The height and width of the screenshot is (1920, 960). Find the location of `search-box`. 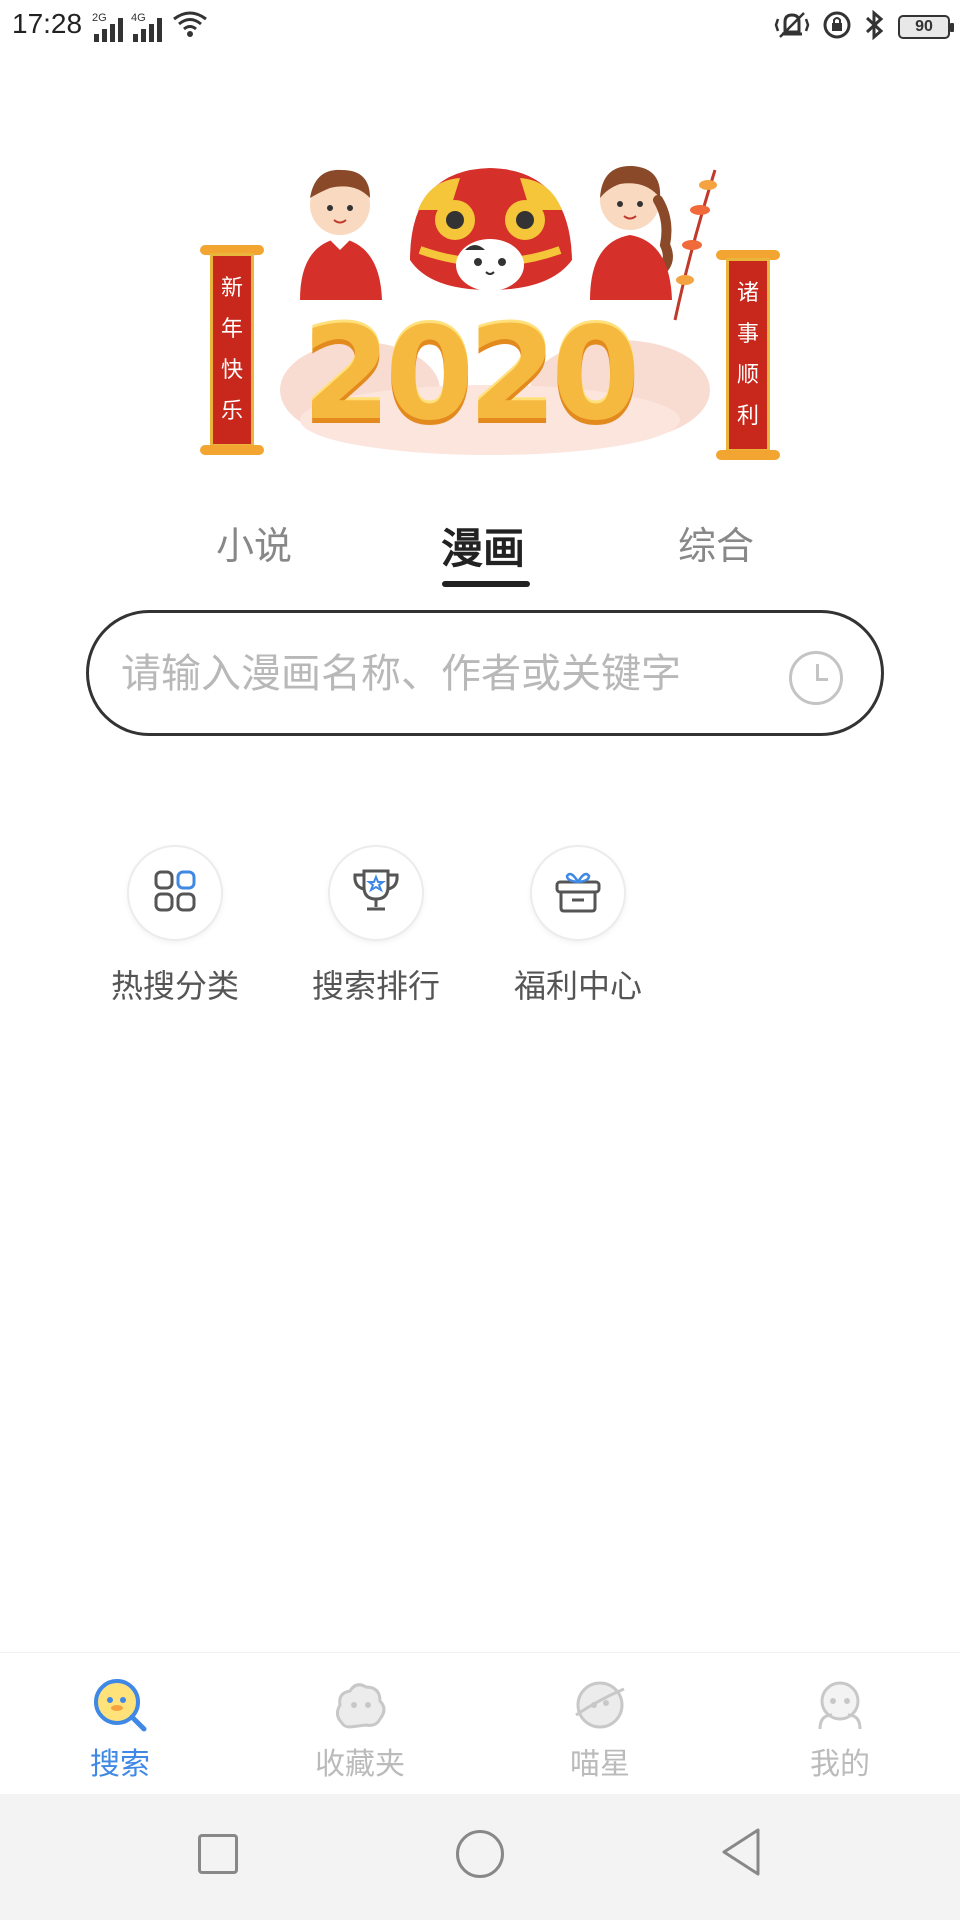

search-box is located at coordinates (485, 673).